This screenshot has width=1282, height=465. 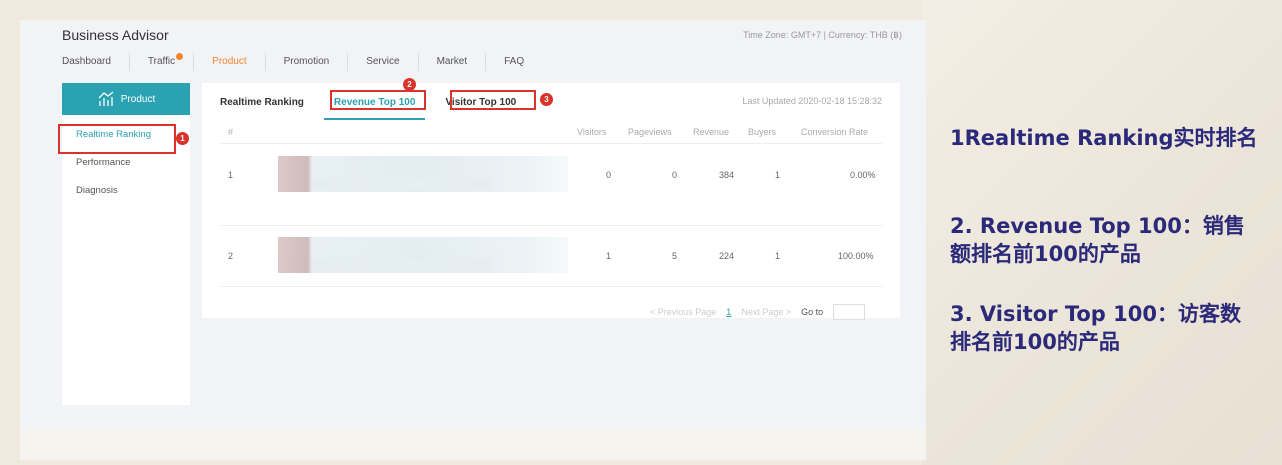 What do you see at coordinates (822, 35) in the screenshot?
I see `timezone-currency: Time Zone: GMT+7 | Currency: THB (฿)` at bounding box center [822, 35].